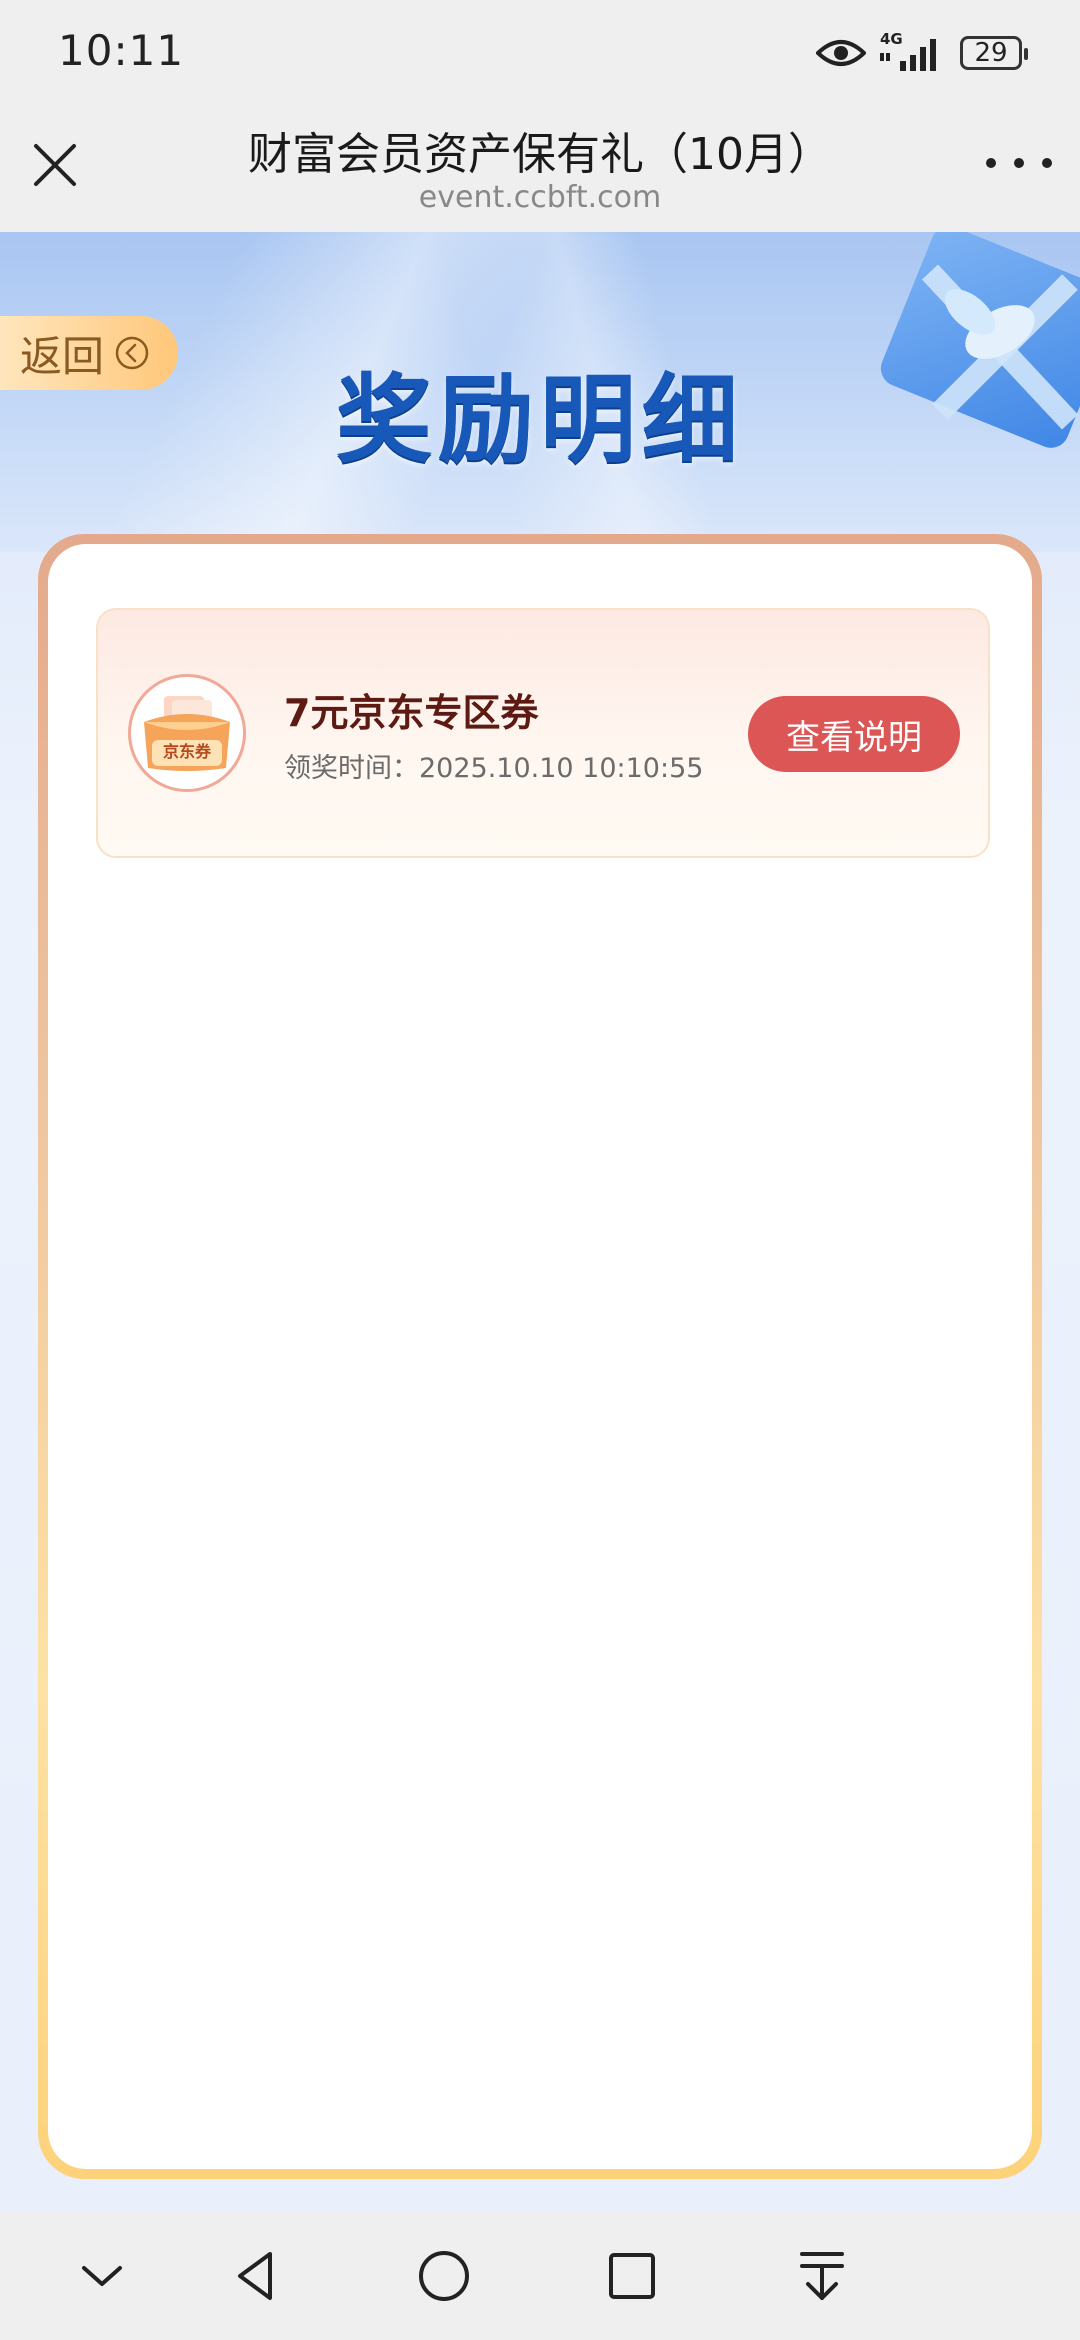 The image size is (1080, 2340). I want to click on reward-time: 领奖时间：2025.10.10 10:10:55, so click(493, 765).